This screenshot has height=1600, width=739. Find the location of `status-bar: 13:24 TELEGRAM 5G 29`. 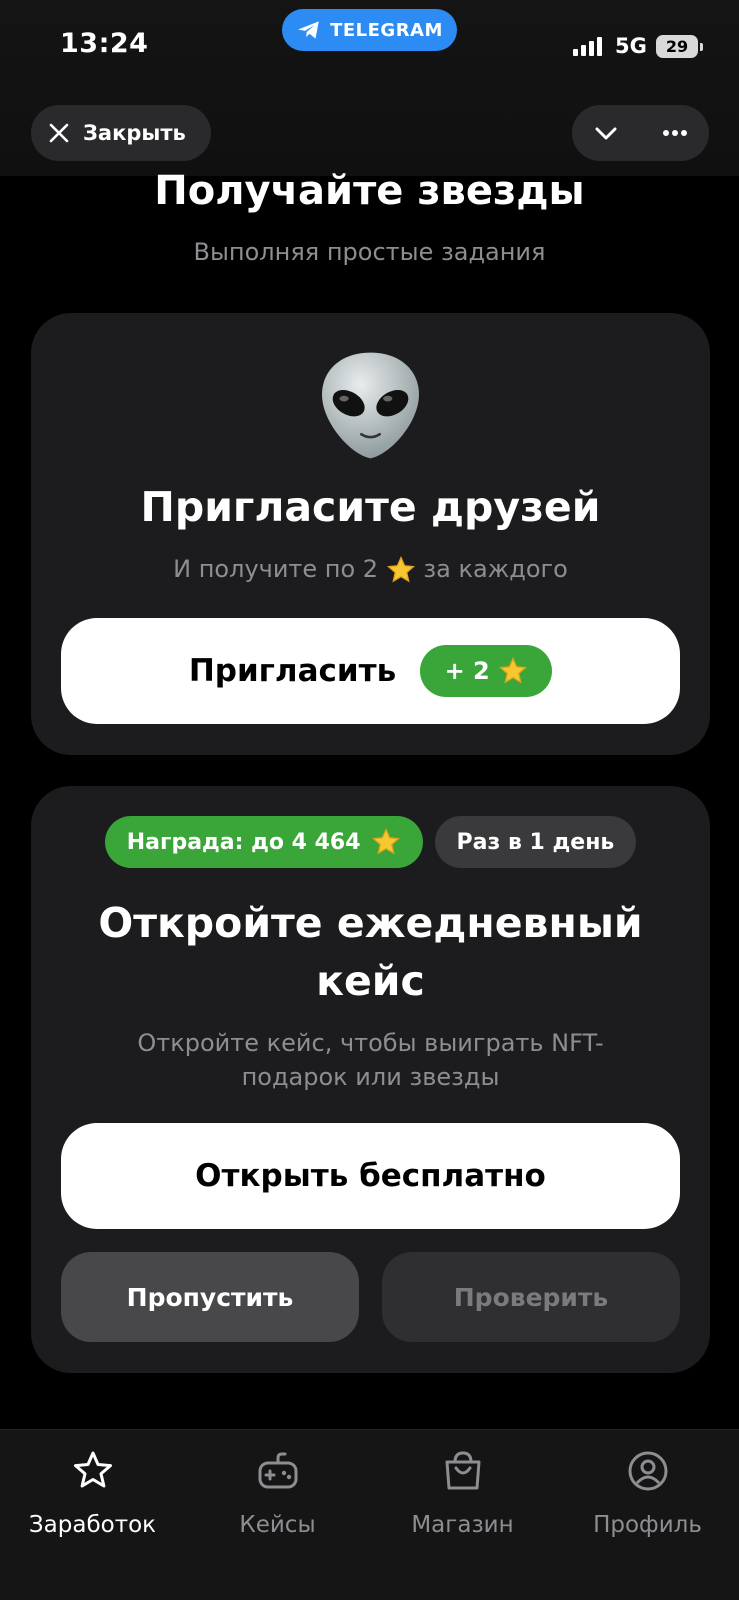

status-bar: 13:24 TELEGRAM 5G 29 is located at coordinates (369, 50).